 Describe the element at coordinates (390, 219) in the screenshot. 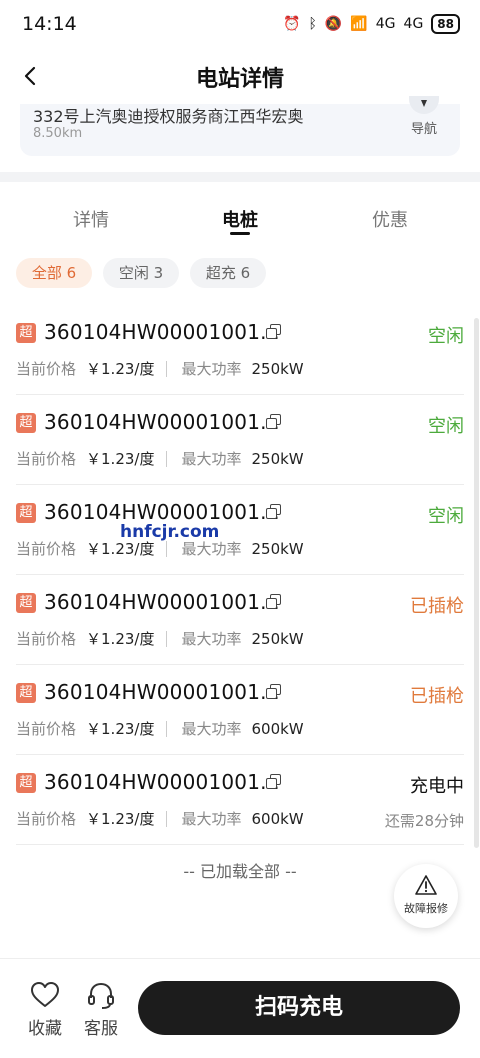

I see `tab-offers: 优惠` at that location.